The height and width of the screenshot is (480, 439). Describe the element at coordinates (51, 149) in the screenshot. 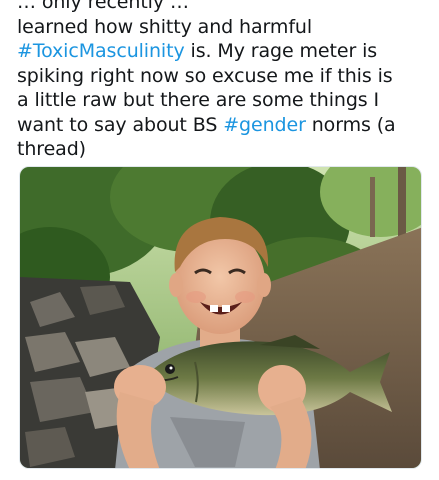

I see `tweet-line: thread)` at that location.